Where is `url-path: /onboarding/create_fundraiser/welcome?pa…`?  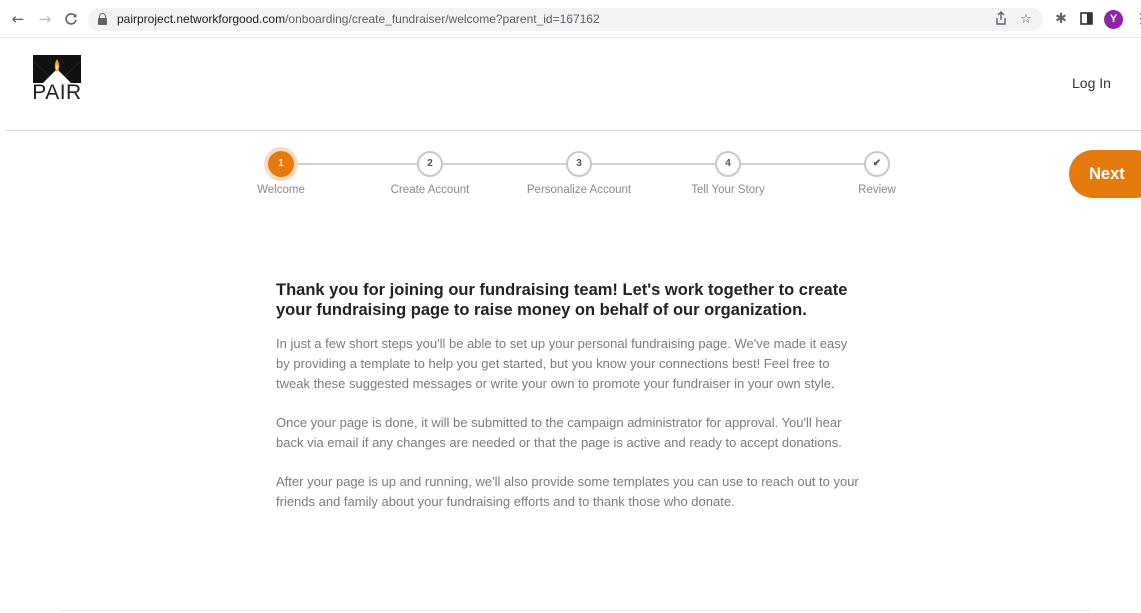
url-path: /onboarding/create_fundraiser/welcome?pa… is located at coordinates (442, 19).